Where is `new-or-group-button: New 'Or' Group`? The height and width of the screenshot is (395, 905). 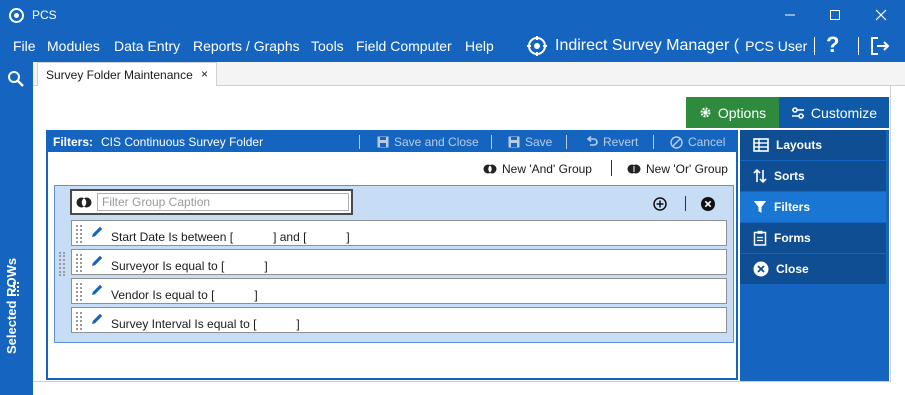
new-or-group-button: New 'Or' Group is located at coordinates (677, 169).